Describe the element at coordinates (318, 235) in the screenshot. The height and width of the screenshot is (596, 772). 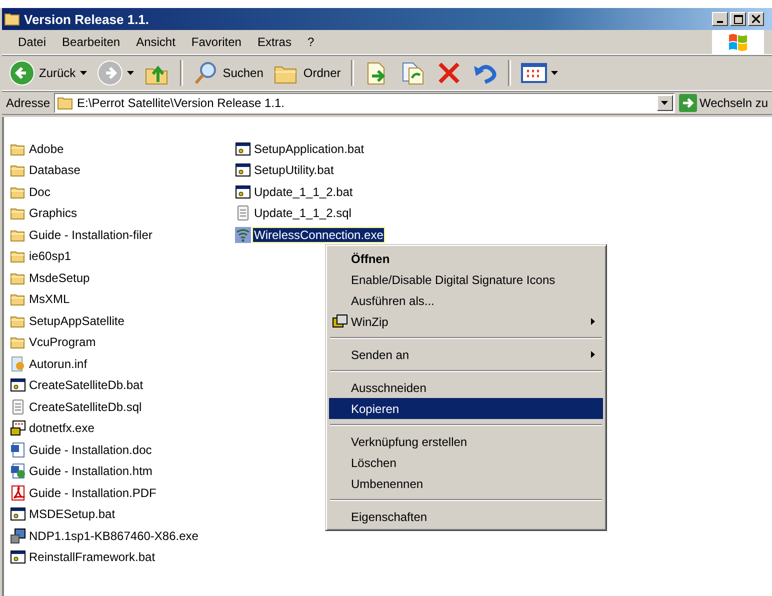
I see `file-name: WirelessConnection.exe` at that location.